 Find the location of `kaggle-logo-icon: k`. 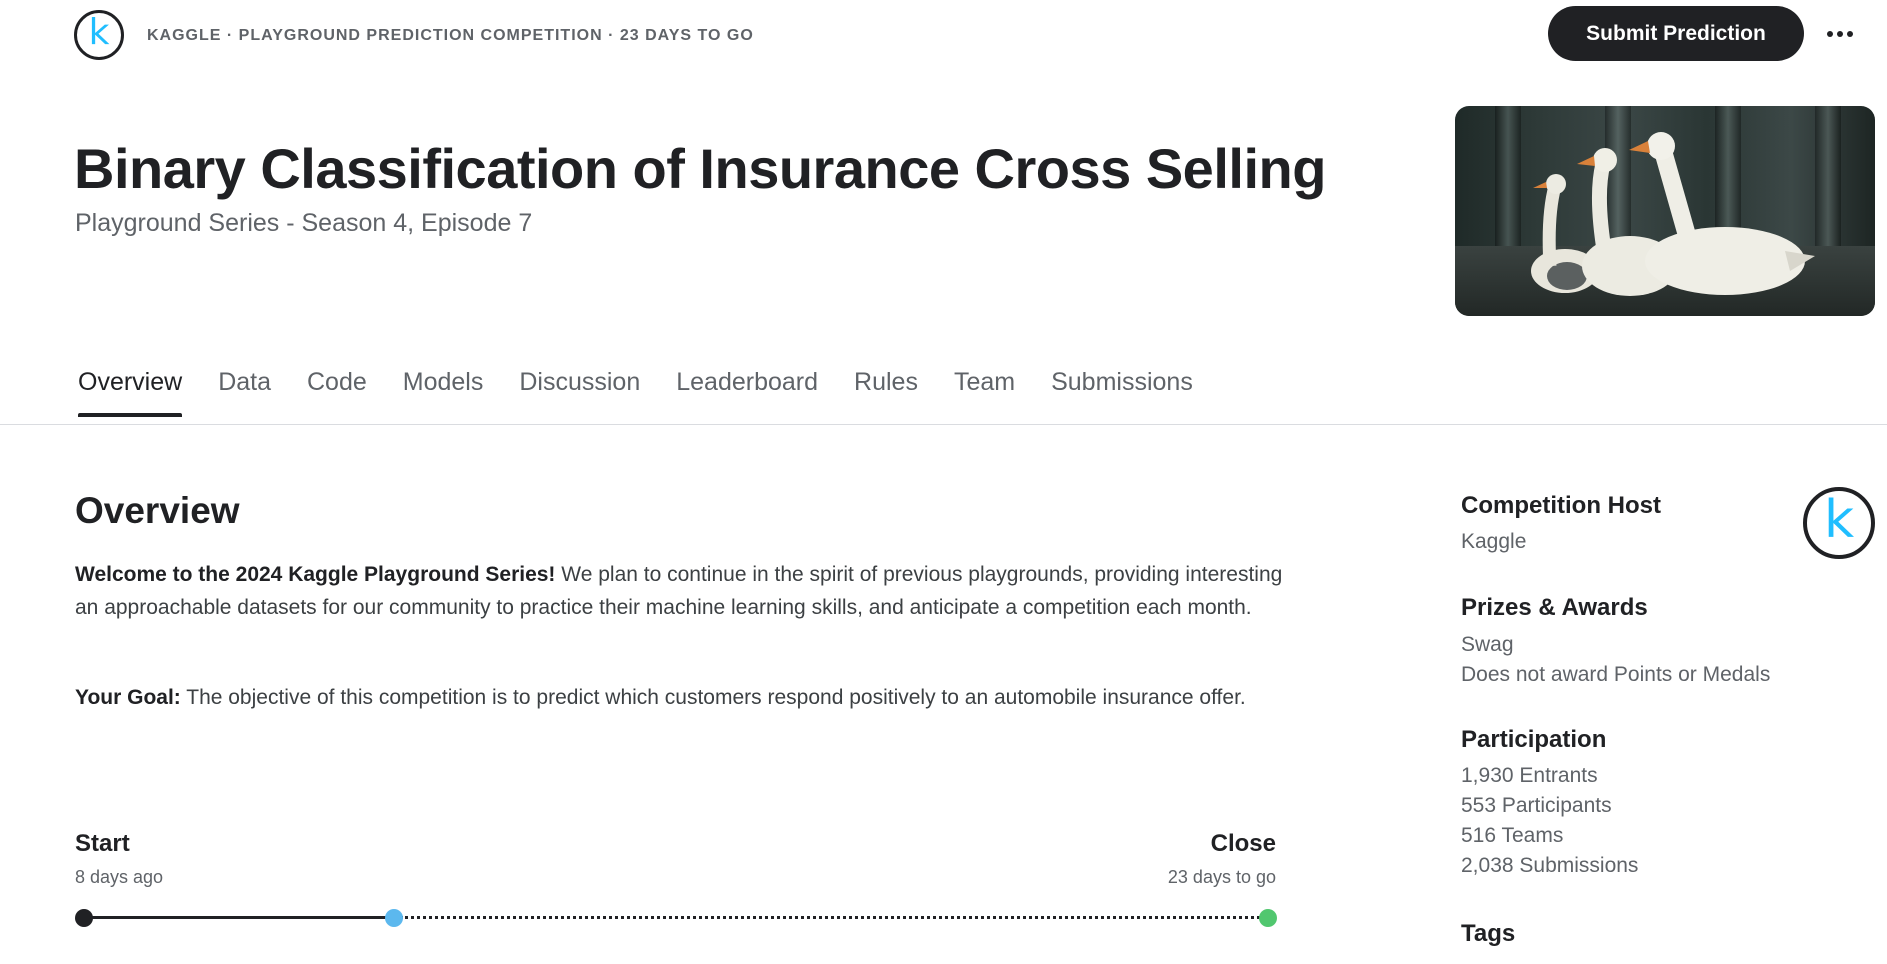

kaggle-logo-icon: k is located at coordinates (99, 35).